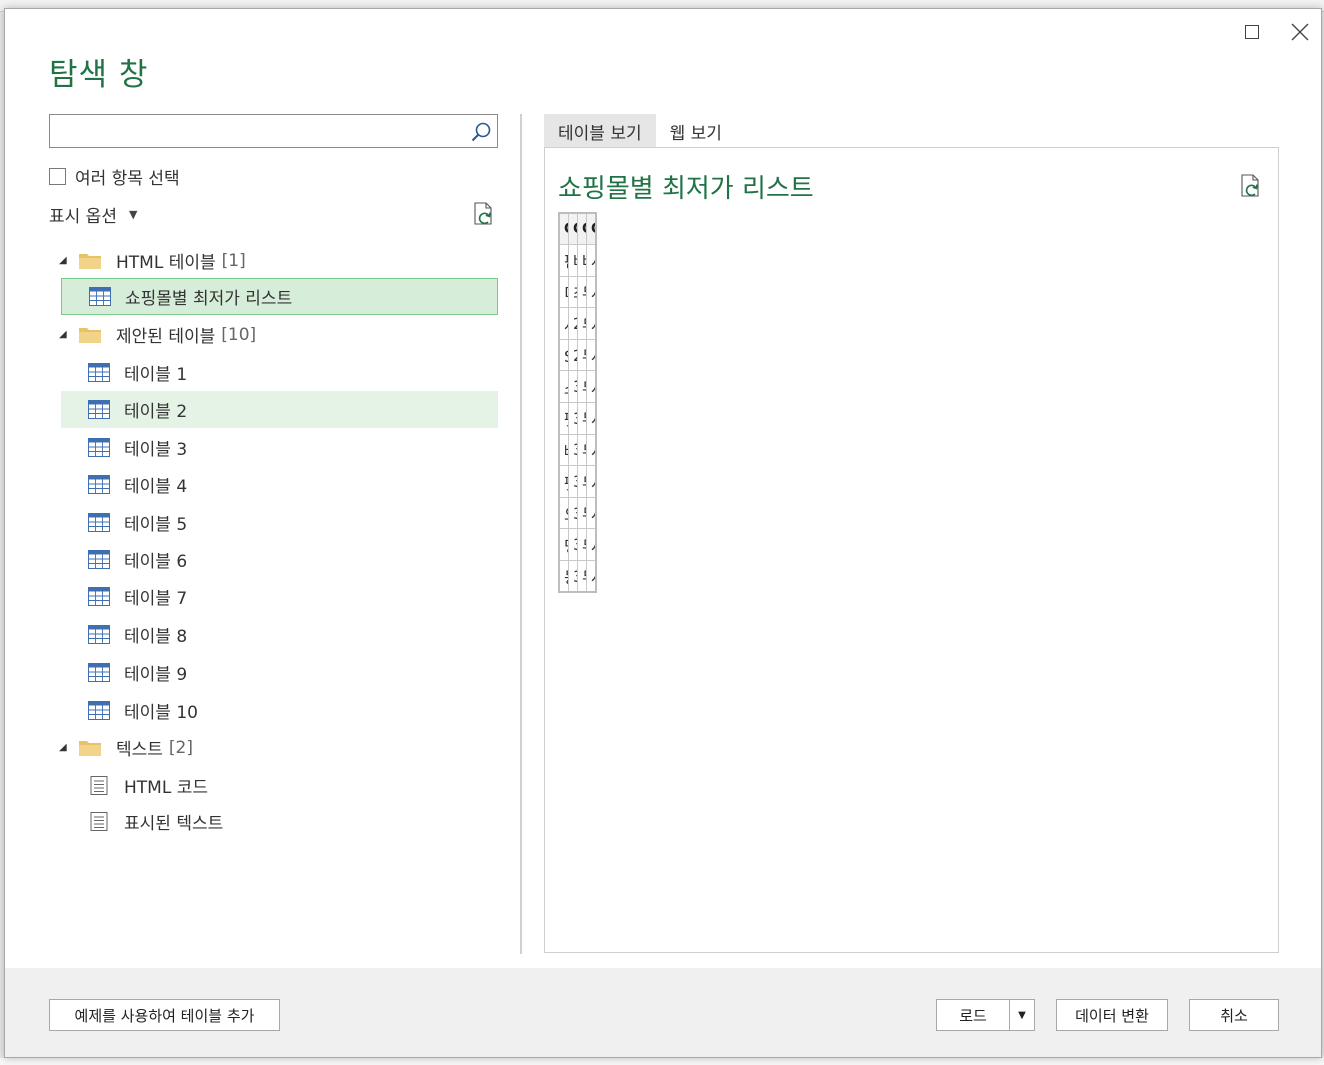  What do you see at coordinates (274, 447) in the screenshot?
I see `tree-item-table: 테이블 3` at bounding box center [274, 447].